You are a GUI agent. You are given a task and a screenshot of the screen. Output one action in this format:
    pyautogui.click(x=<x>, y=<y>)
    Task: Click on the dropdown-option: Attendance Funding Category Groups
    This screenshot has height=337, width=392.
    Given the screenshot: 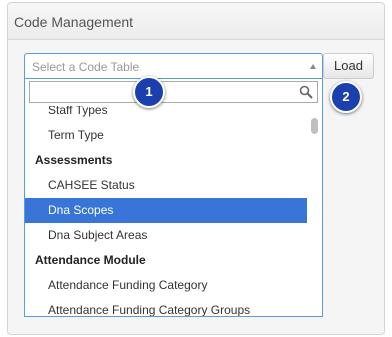 What is the action you would take?
    pyautogui.click(x=166, y=307)
    